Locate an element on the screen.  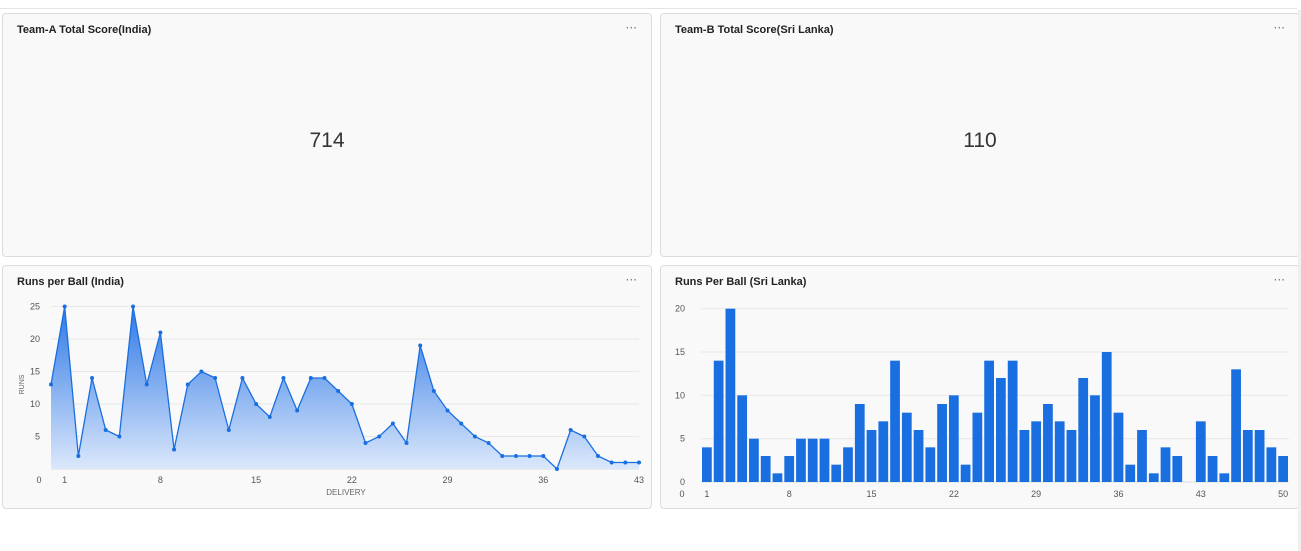
kpi-title: Team-B Total Score(Sri Lanka) is located at coordinates (754, 30).